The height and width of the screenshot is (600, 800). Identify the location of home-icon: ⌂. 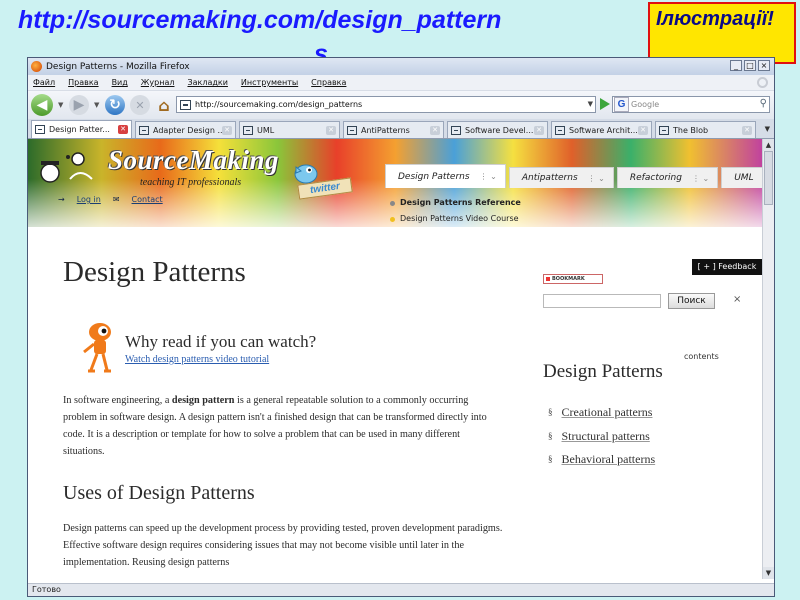
(164, 105).